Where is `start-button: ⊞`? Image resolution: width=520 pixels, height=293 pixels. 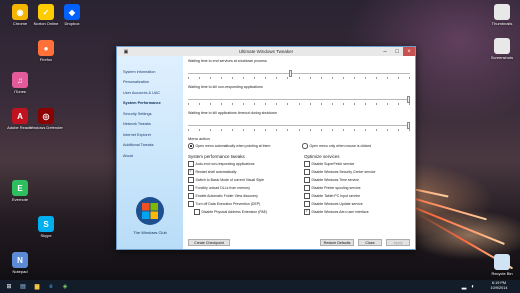
start-button: ⊞ is located at coordinates (9, 286).